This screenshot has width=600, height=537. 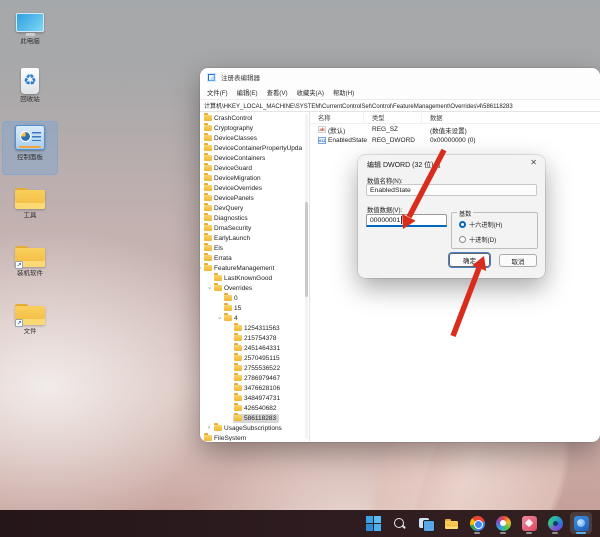 What do you see at coordinates (251, 248) in the screenshot?
I see `tree-item-Els: Els` at bounding box center [251, 248].